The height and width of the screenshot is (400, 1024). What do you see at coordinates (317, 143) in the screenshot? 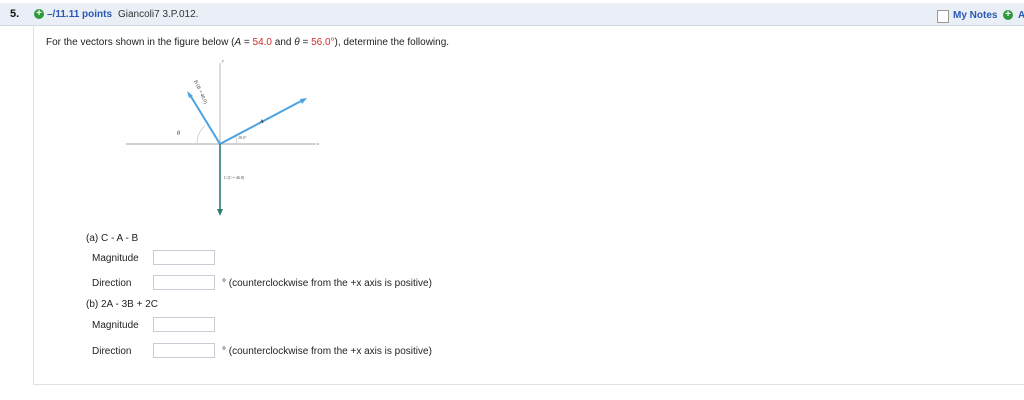
I see `x-axis-label: x` at bounding box center [317, 143].